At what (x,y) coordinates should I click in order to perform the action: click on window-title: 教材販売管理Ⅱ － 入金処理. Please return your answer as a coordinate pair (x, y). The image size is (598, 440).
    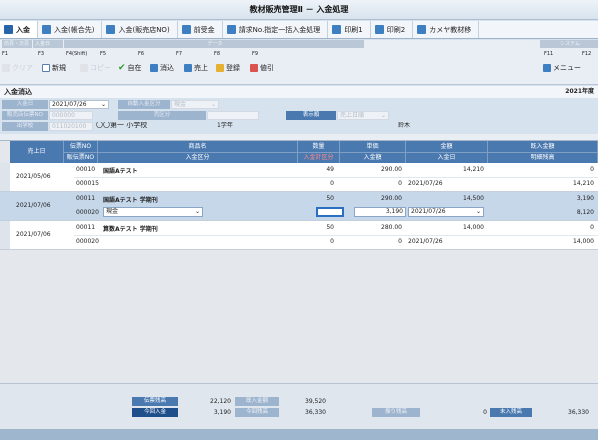
    Looking at the image, I should click on (299, 10).